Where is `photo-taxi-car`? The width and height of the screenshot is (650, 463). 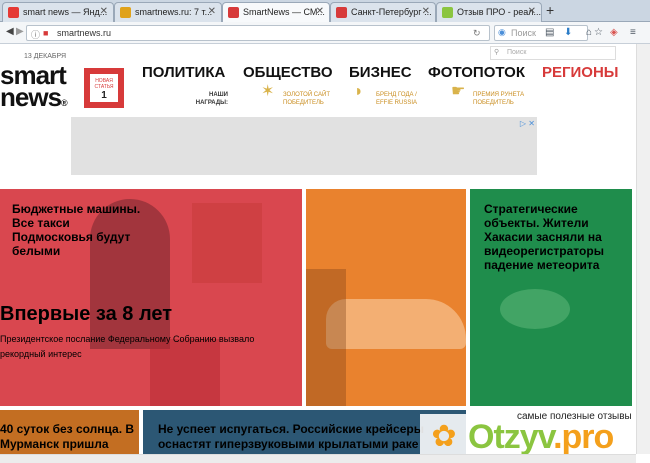 photo-taxi-car is located at coordinates (396, 324).